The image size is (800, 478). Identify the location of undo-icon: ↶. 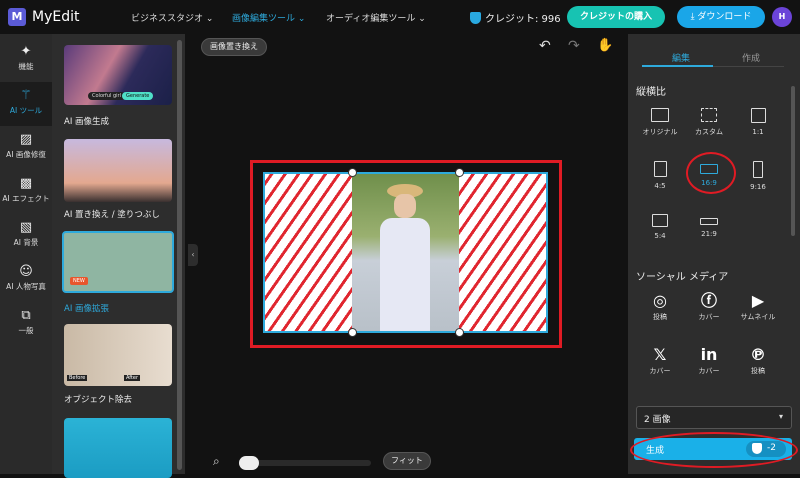
(545, 46).